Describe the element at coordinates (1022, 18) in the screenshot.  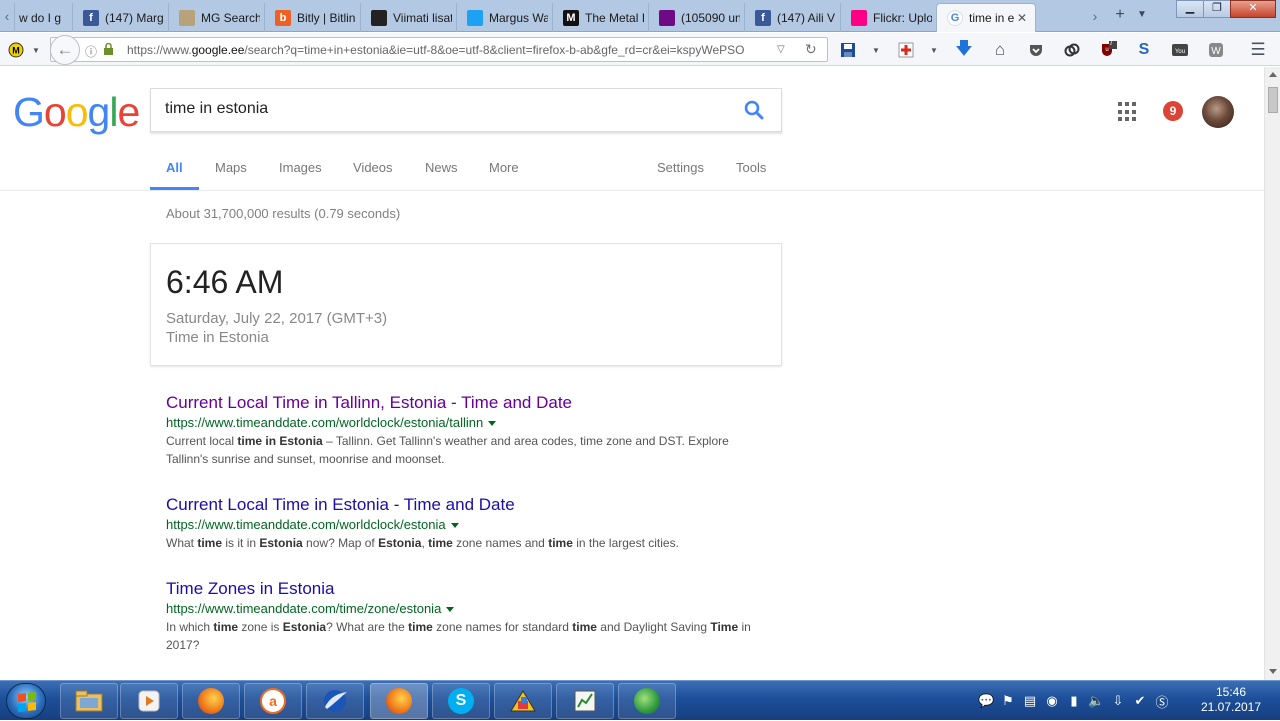
I see `close-tab-icon: ✕` at that location.